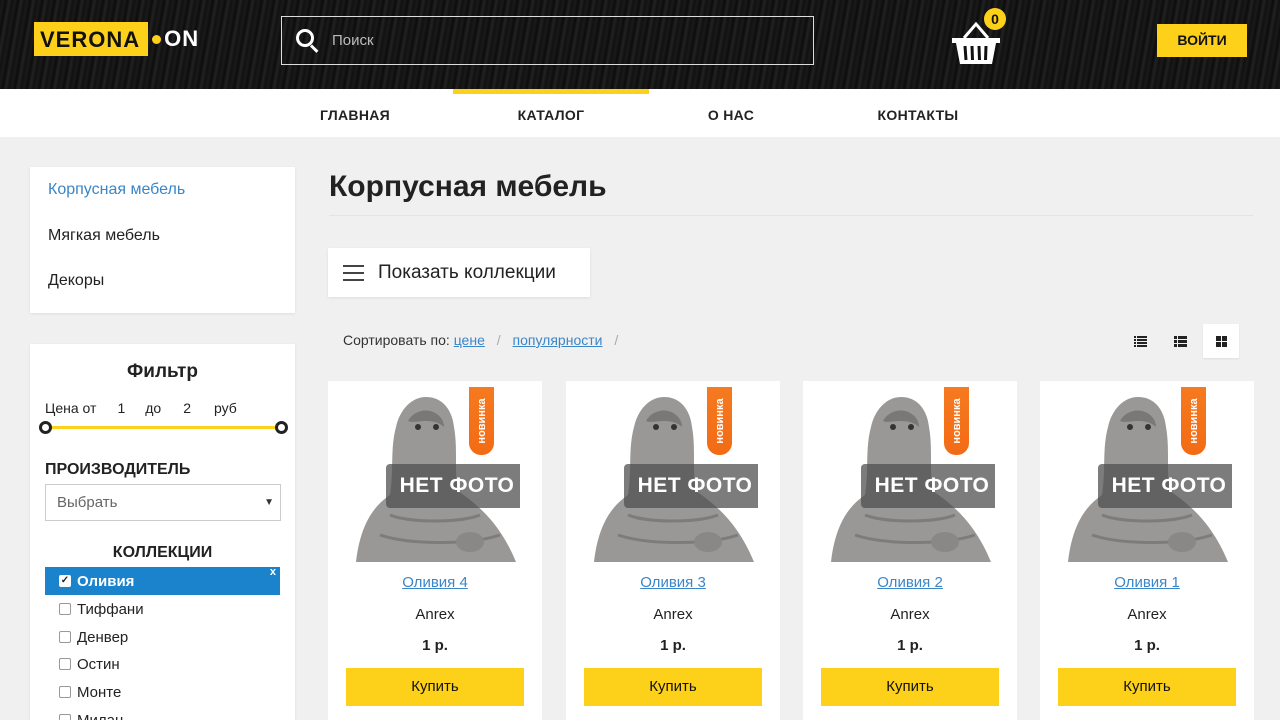 Image resolution: width=1280 pixels, height=720 pixels. Describe the element at coordinates (162, 692) in the screenshot. I see `collection-item: Монте` at that location.